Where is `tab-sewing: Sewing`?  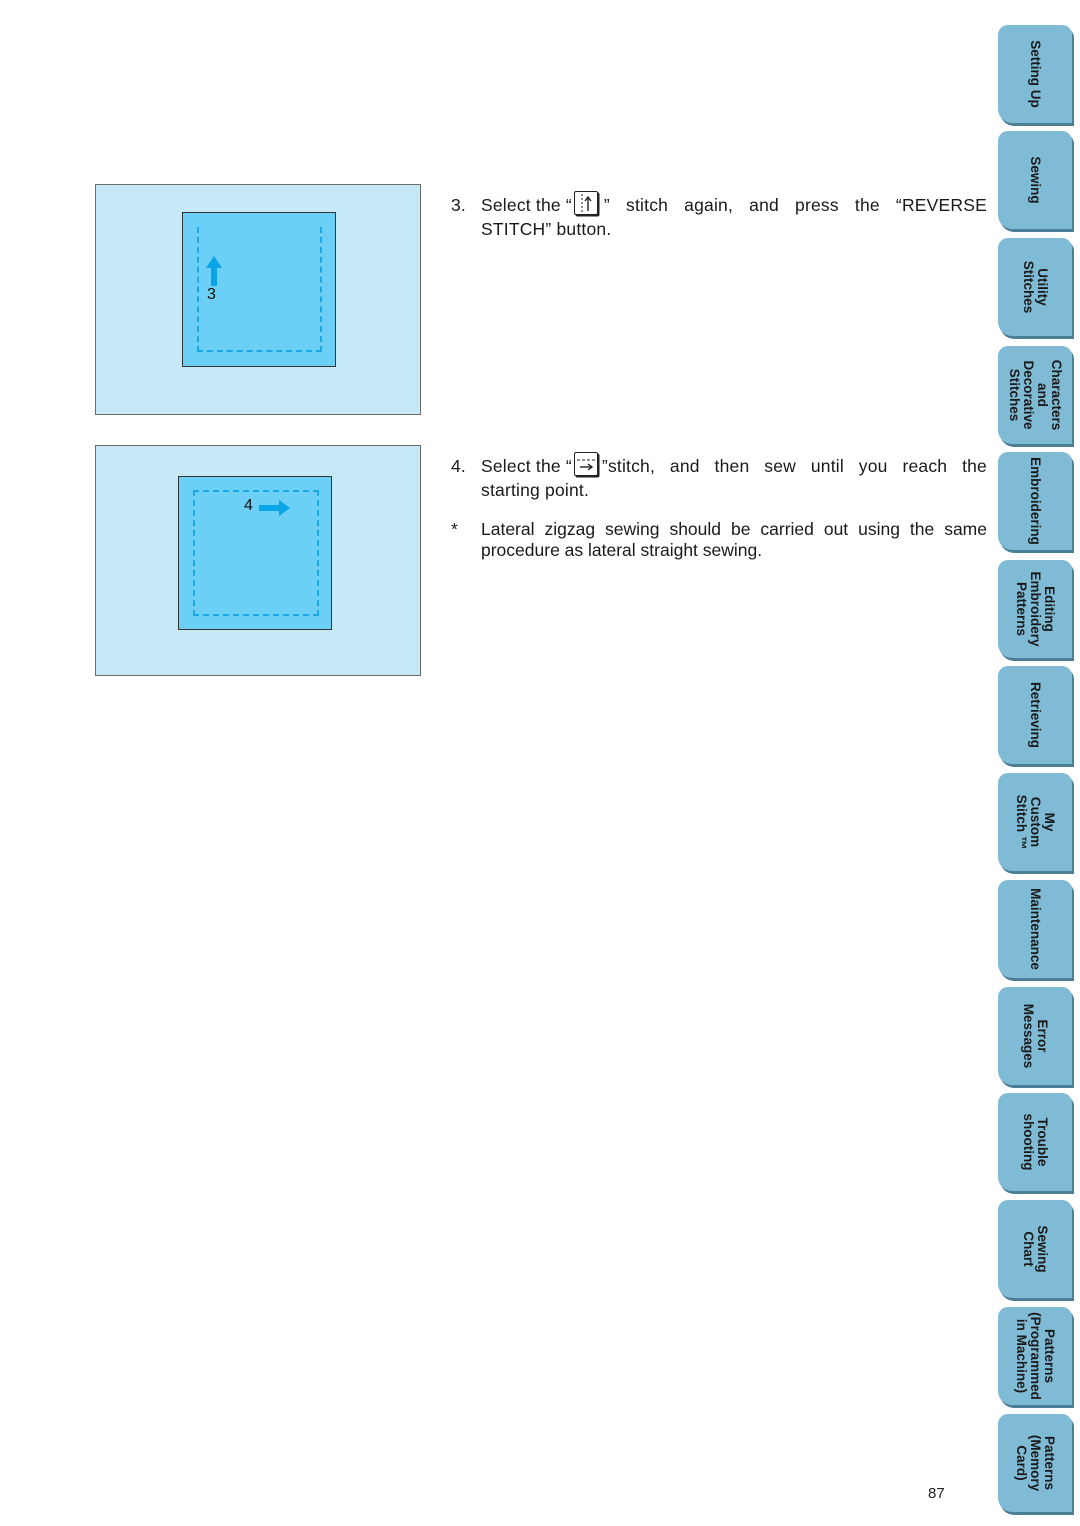
tab-sewing: Sewing is located at coordinates (1035, 180).